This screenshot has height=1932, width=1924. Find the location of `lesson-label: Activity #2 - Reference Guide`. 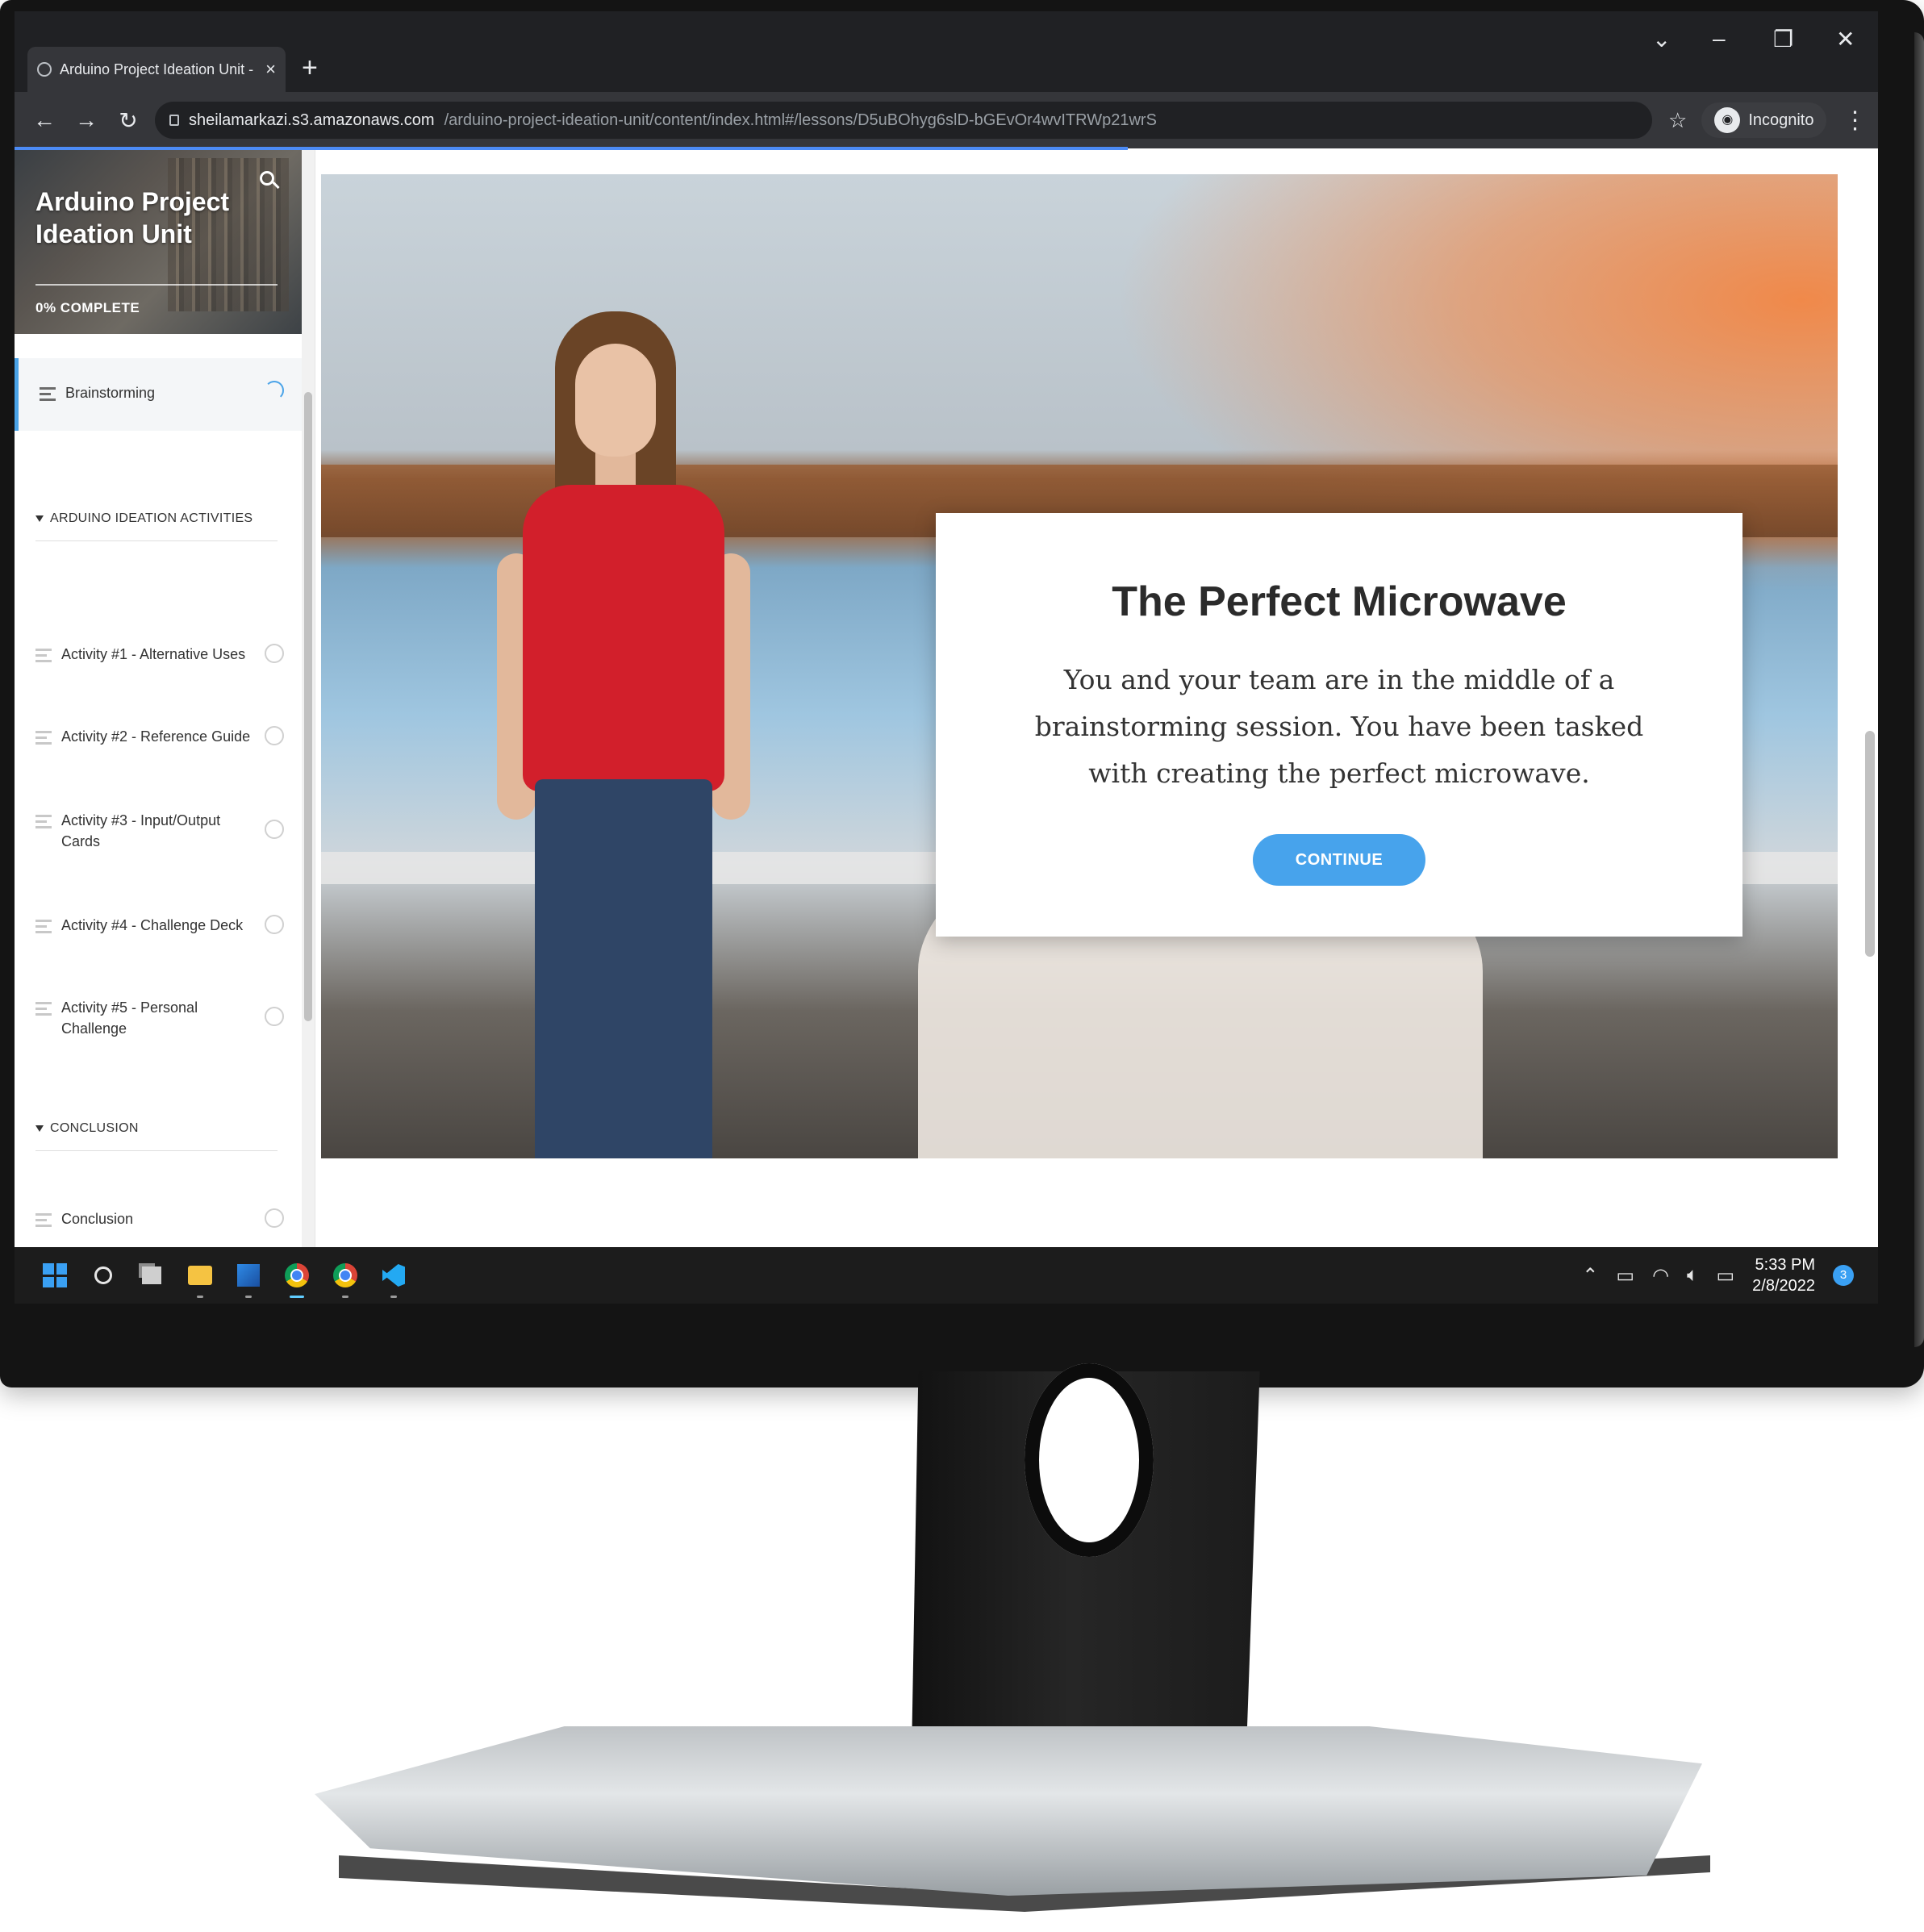

lesson-label: Activity #2 - Reference Guide is located at coordinates (156, 736).